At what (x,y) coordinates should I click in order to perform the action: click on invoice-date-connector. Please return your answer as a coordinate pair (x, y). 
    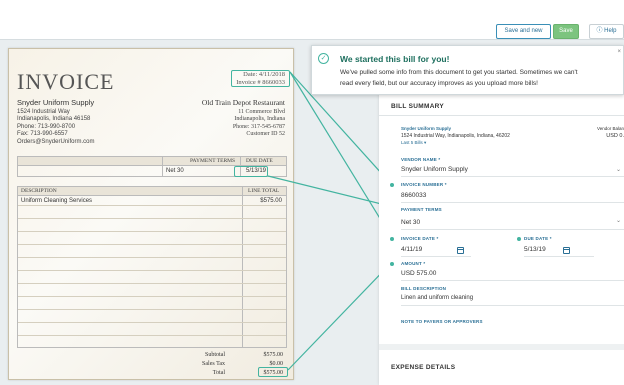
    Looking at the image, I should click on (341, 155).